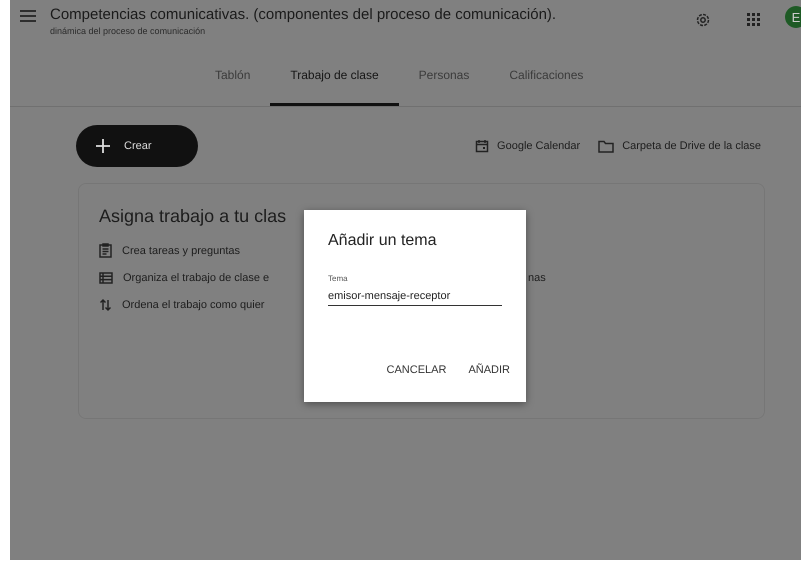  Describe the element at coordinates (193, 305) in the screenshot. I see `tip-text: Ordena el trabajo como quier` at that location.